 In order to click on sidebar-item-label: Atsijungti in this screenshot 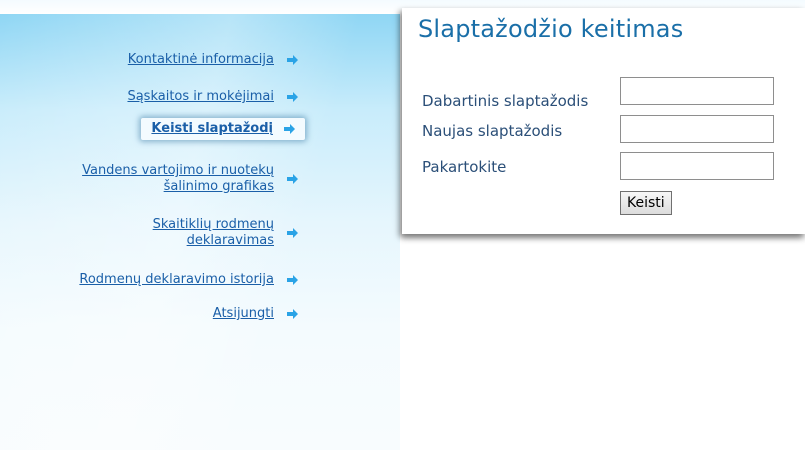, I will do `click(243, 314)`.